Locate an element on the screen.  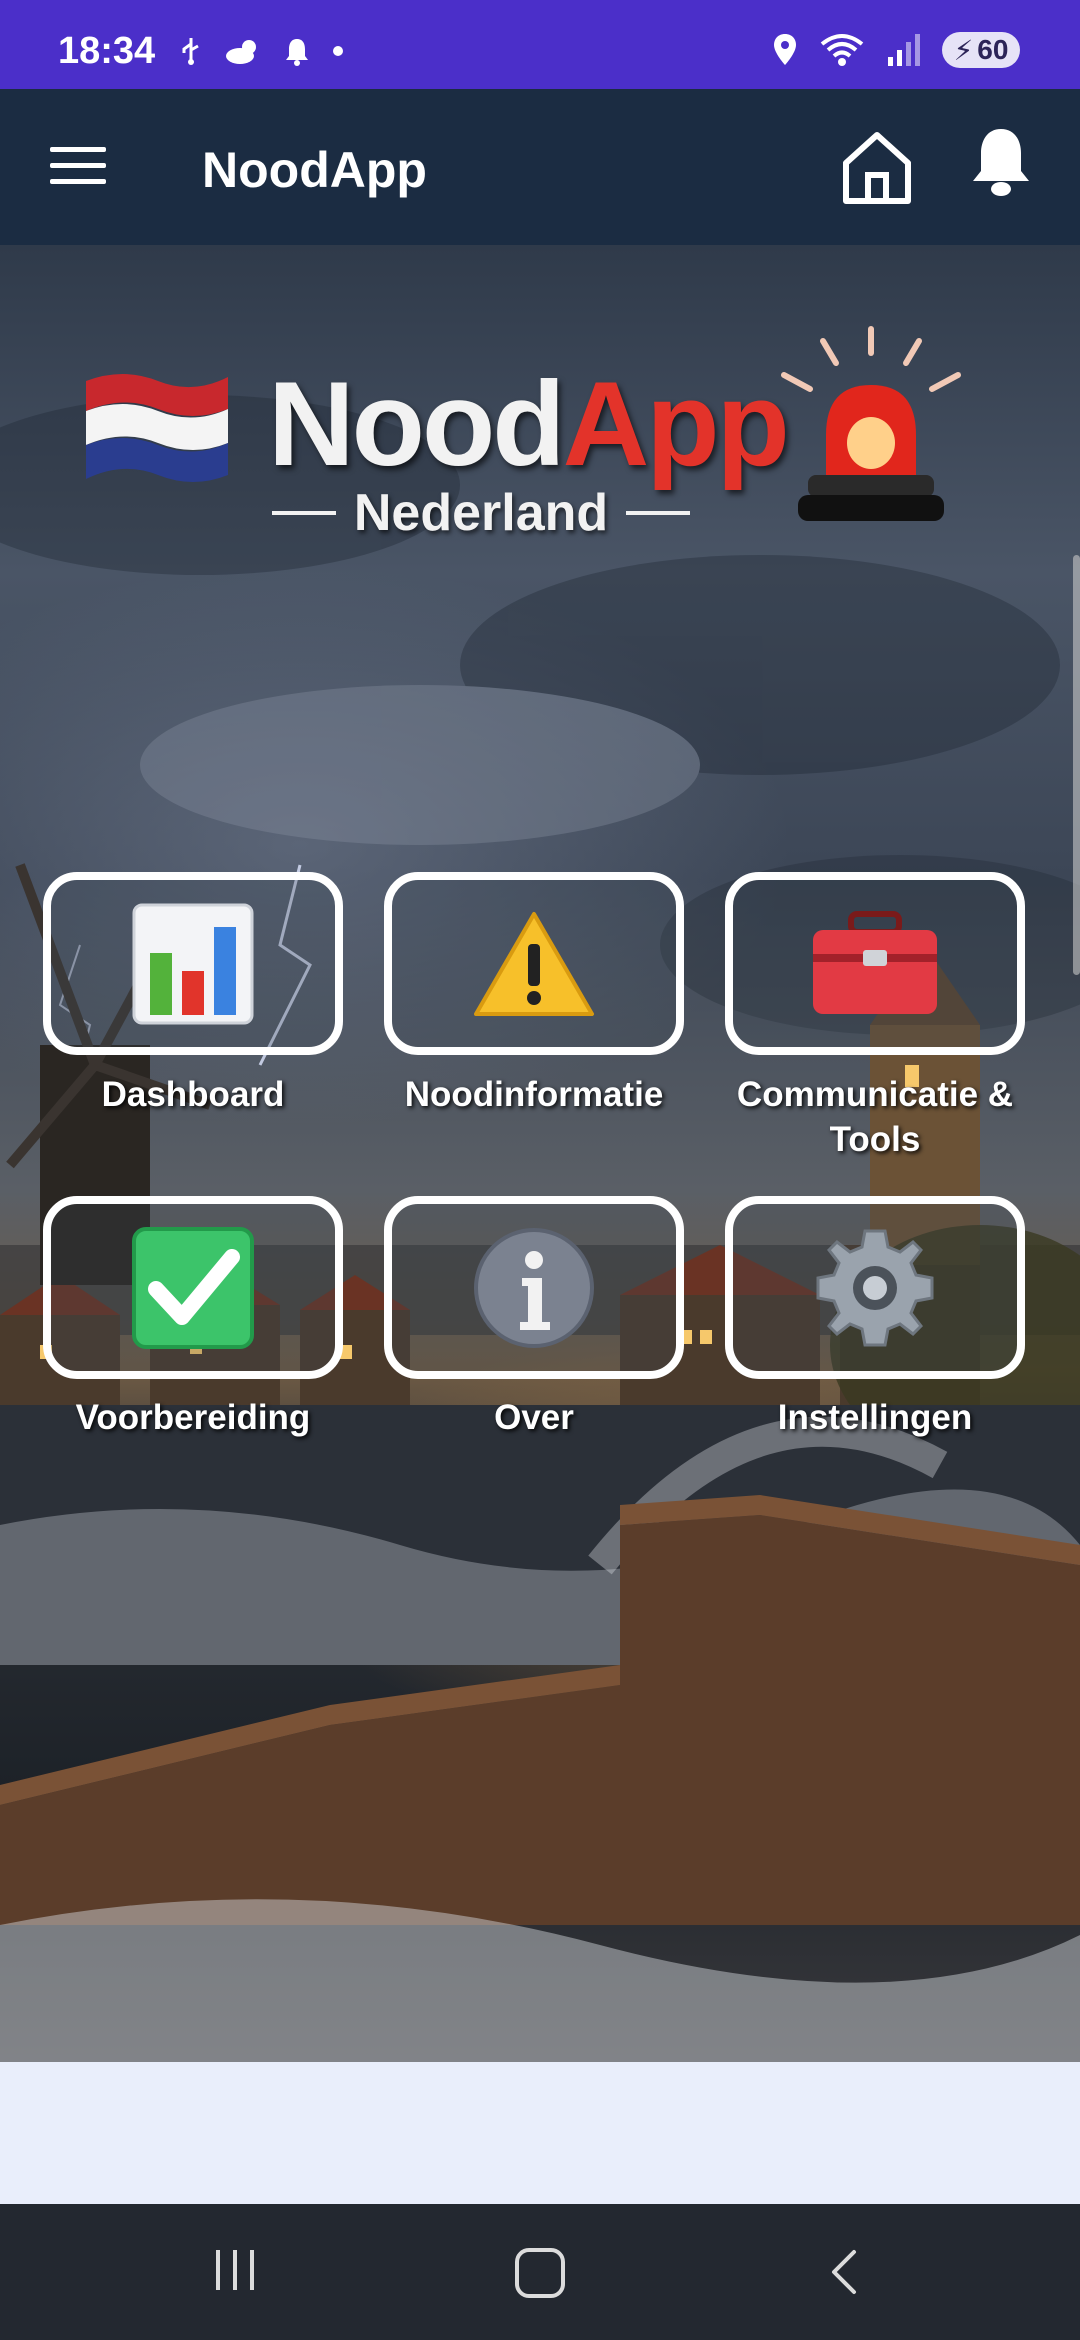
battery-indicator: ⚡ 60 is located at coordinates (981, 50).